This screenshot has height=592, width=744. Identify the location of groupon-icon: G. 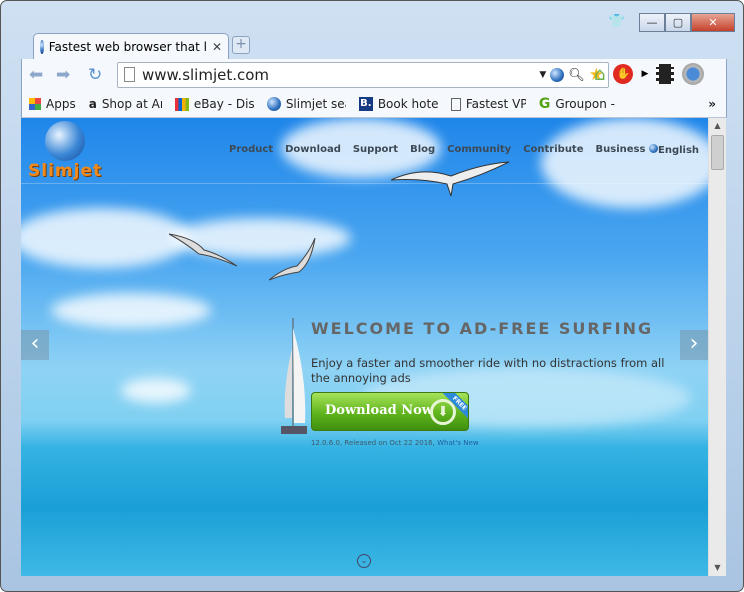
(544, 104).